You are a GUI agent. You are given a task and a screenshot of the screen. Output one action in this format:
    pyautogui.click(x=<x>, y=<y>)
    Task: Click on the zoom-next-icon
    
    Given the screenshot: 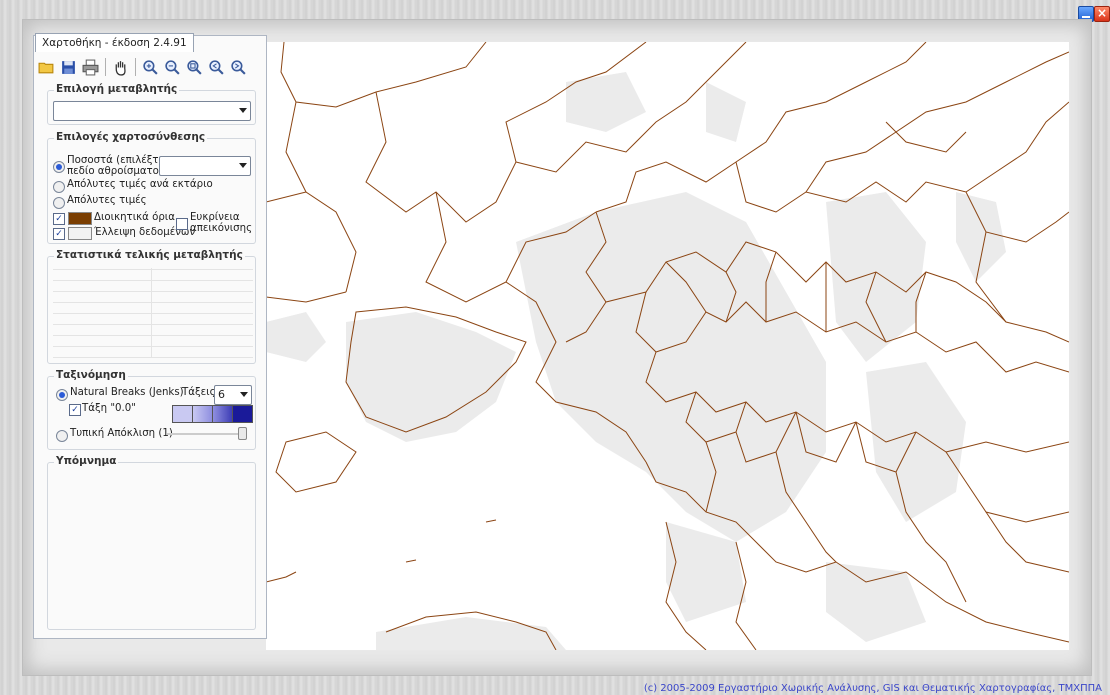 What is the action you would take?
    pyautogui.click(x=238, y=67)
    